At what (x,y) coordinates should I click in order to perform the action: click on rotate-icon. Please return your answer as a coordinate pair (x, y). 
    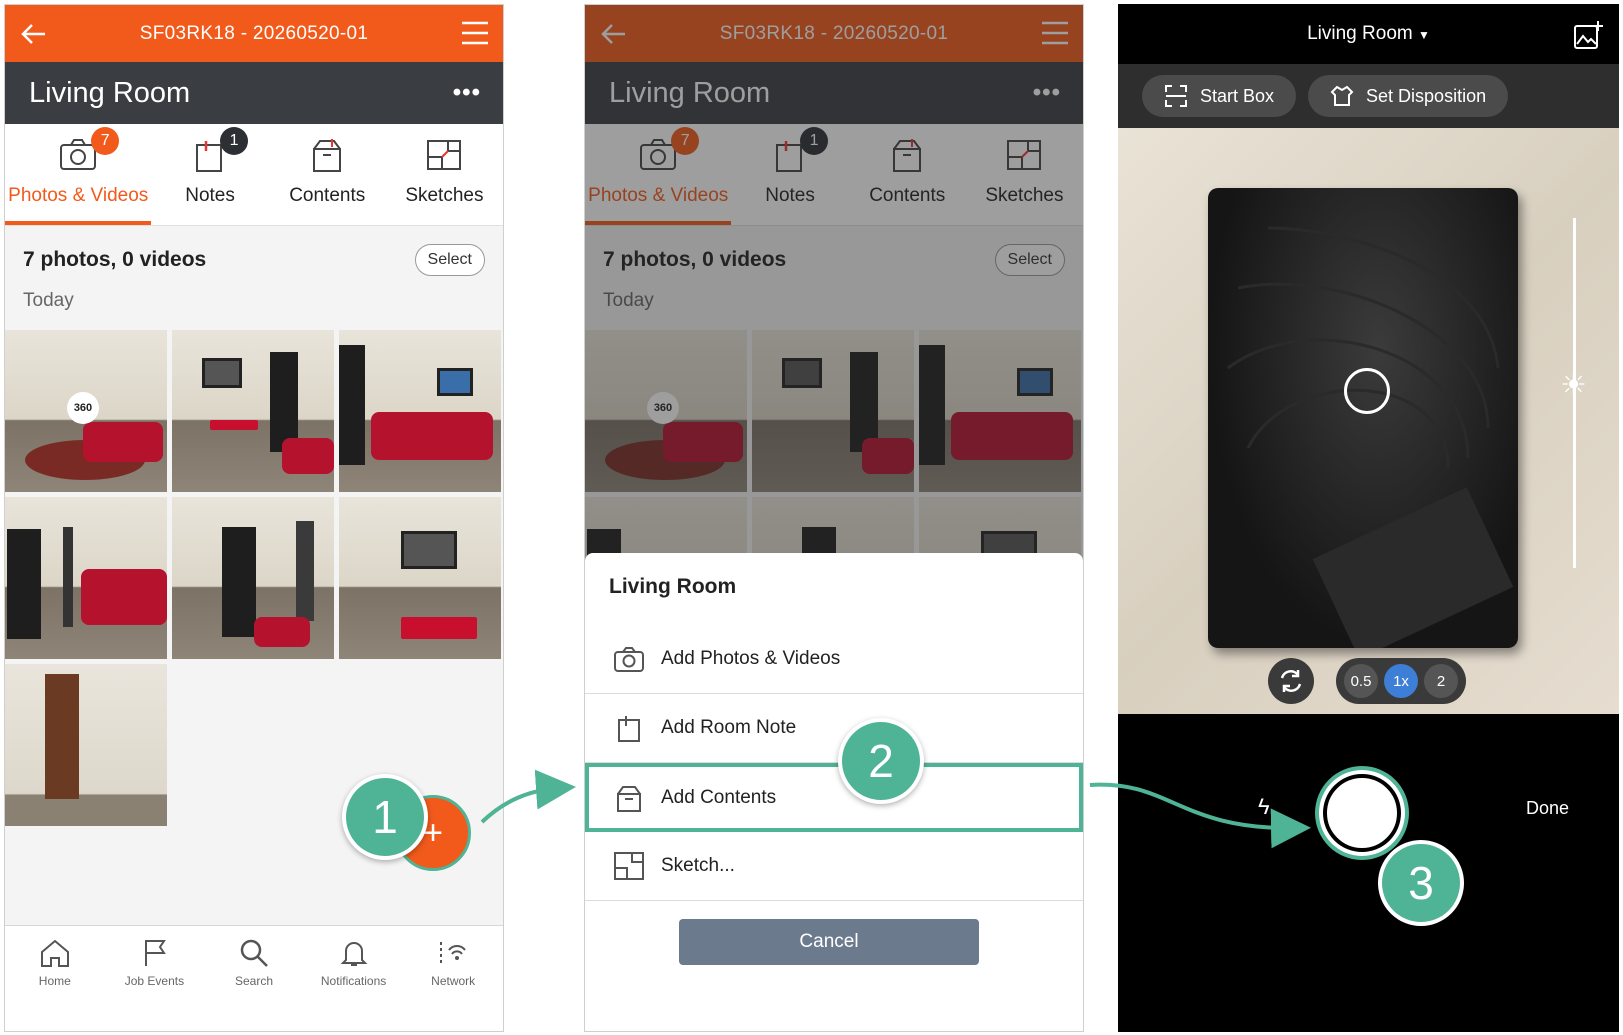
    Looking at the image, I should click on (1291, 681).